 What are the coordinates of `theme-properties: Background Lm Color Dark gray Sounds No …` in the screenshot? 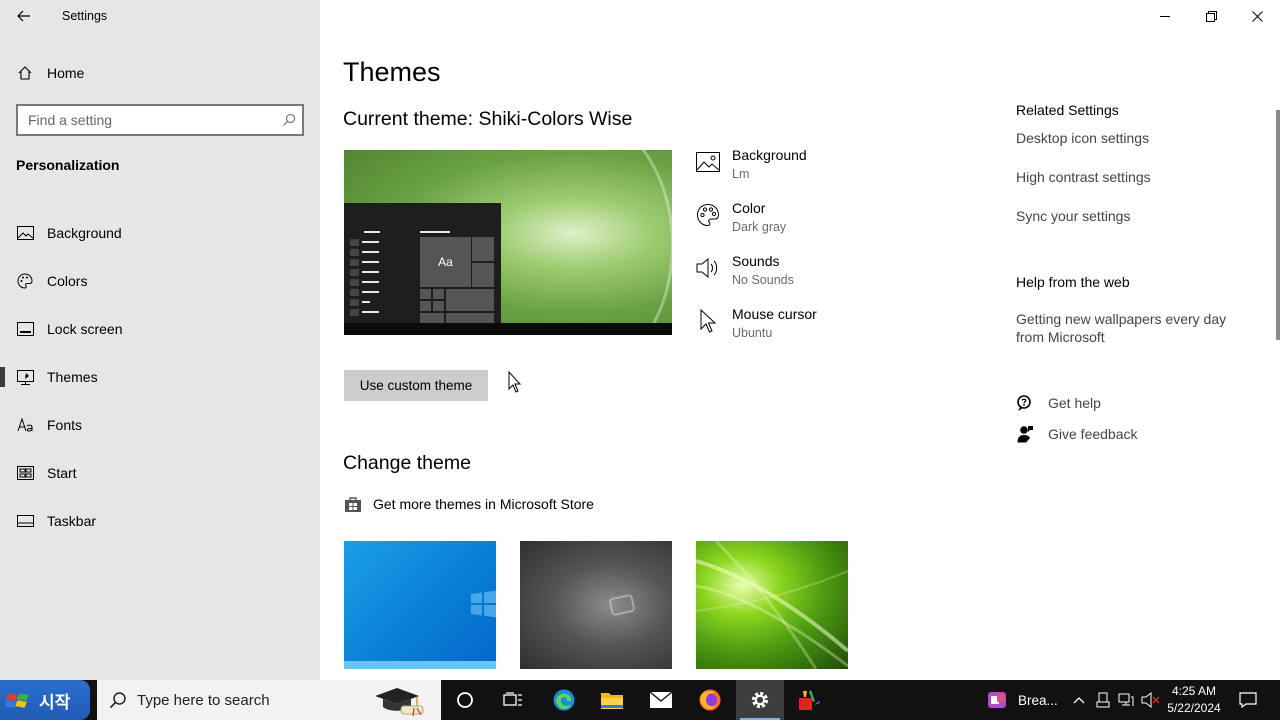 It's located at (825, 251).